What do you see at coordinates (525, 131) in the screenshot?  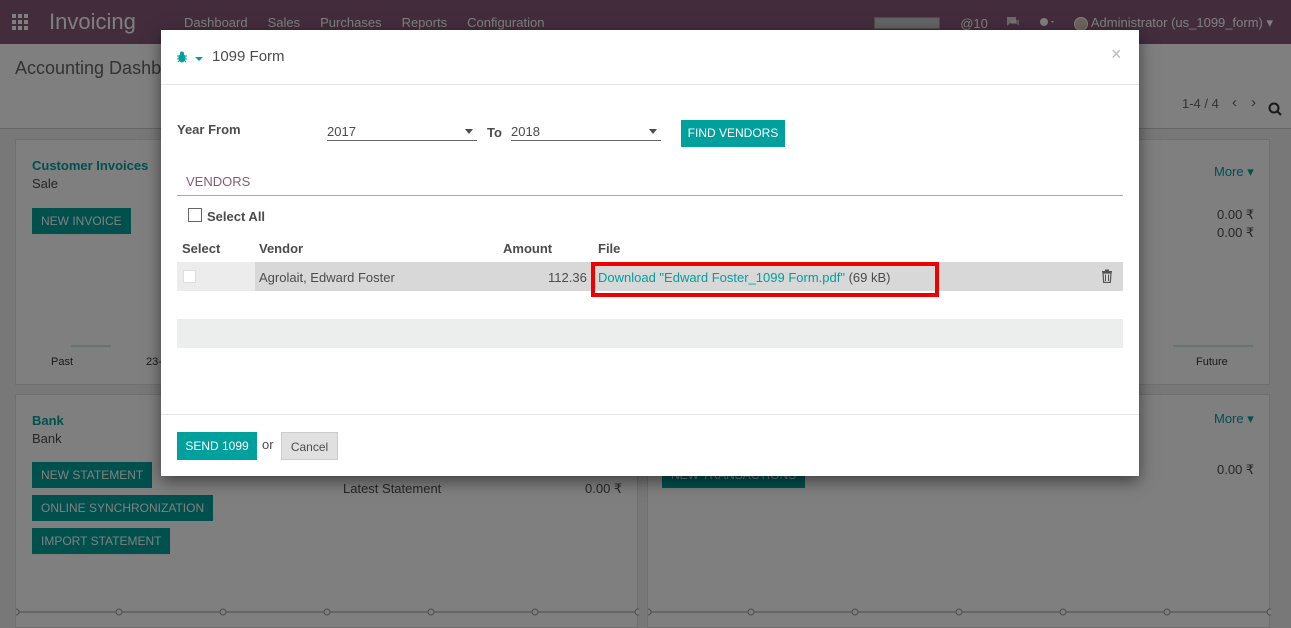 I see `year-to-value: 2018` at bounding box center [525, 131].